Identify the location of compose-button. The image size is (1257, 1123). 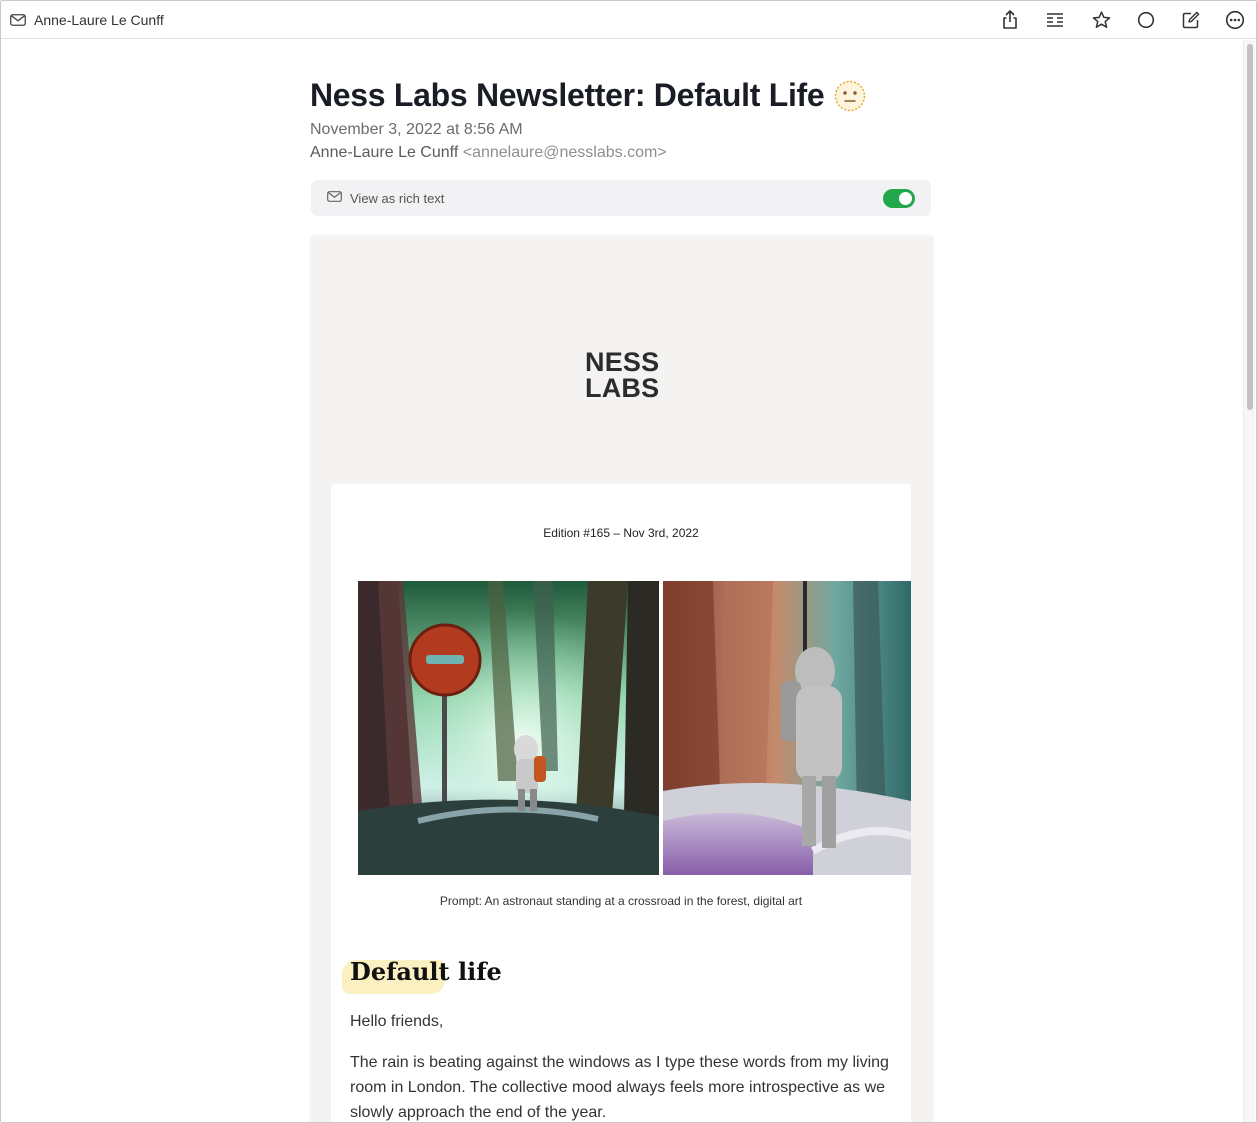
(1191, 20).